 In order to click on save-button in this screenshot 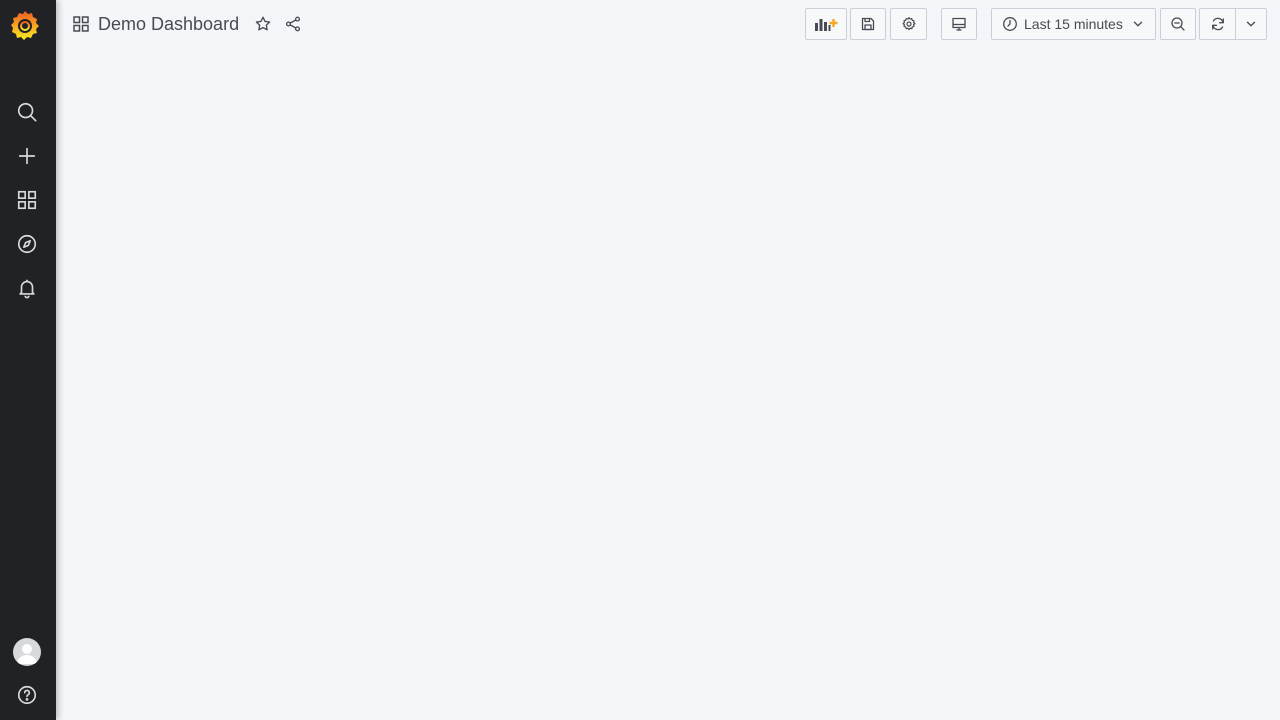, I will do `click(868, 24)`.